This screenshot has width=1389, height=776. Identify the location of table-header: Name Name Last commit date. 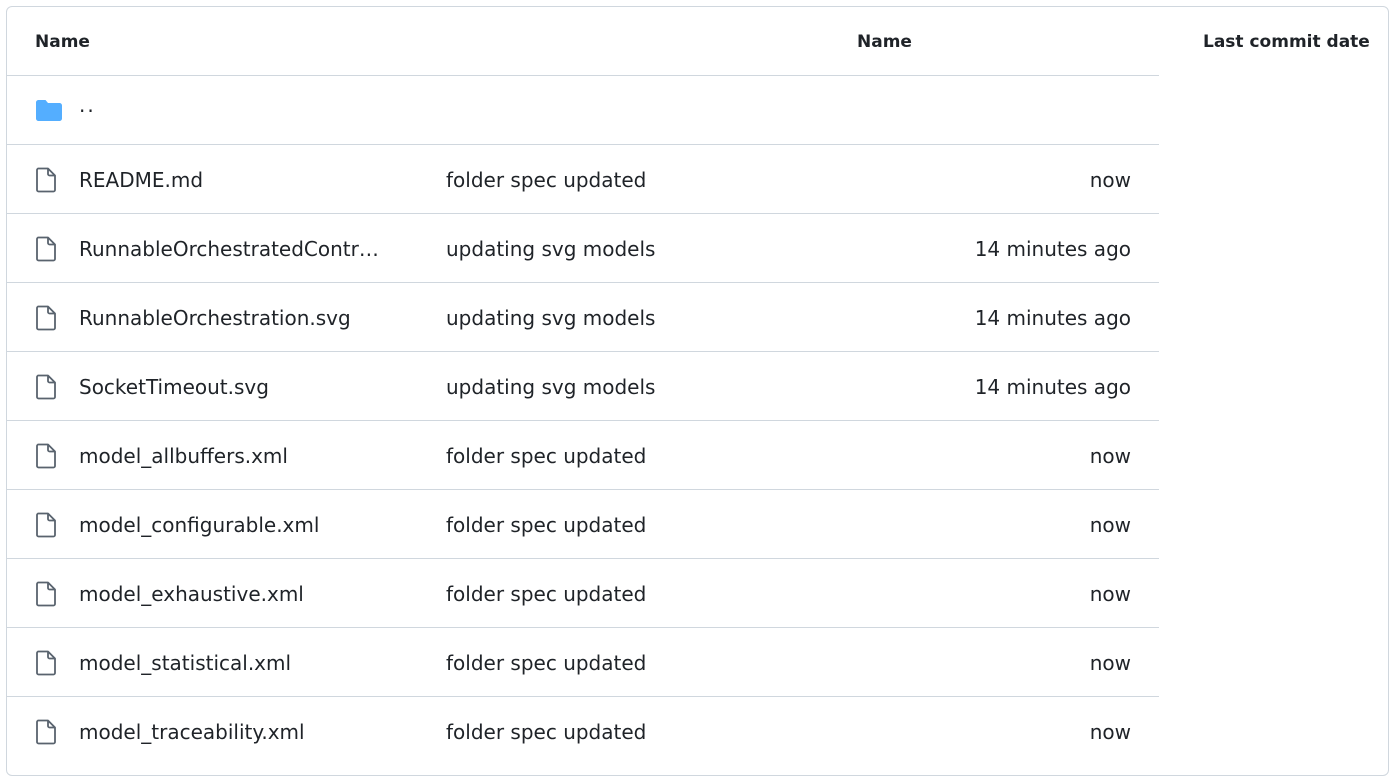
(697, 41).